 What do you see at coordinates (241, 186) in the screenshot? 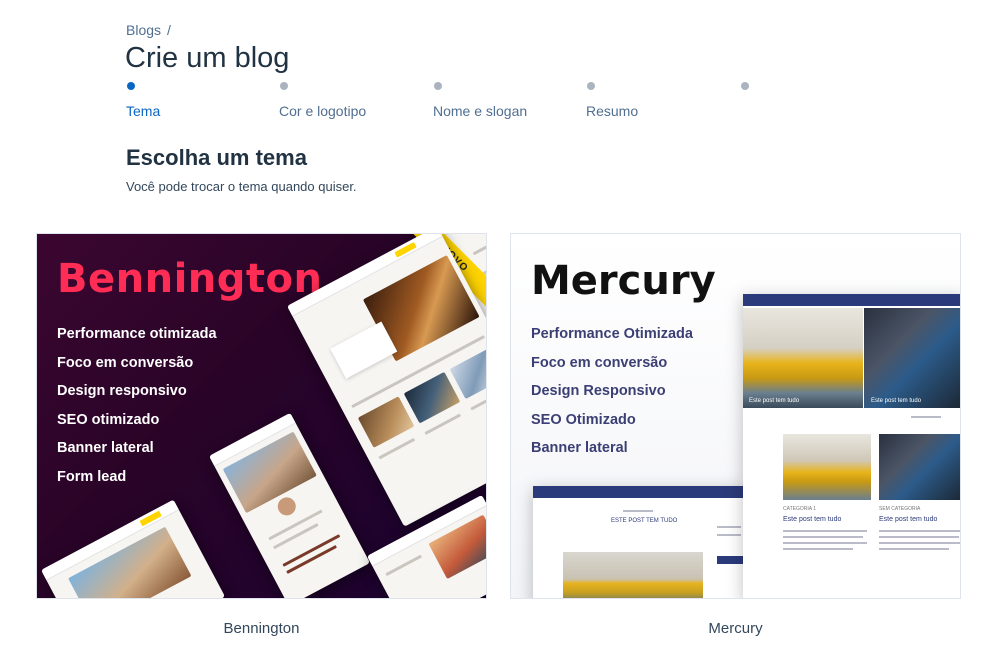
I see `section-subtitle: Você pode trocar o tema quando quiser.` at bounding box center [241, 186].